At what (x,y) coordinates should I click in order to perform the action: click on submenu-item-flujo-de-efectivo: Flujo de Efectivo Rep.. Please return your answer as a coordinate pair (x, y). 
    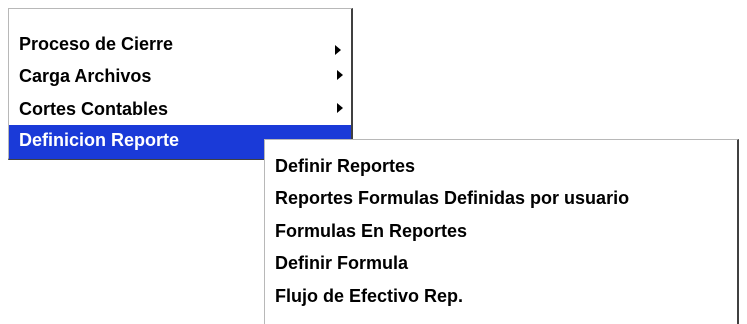
    Looking at the image, I should click on (501, 296).